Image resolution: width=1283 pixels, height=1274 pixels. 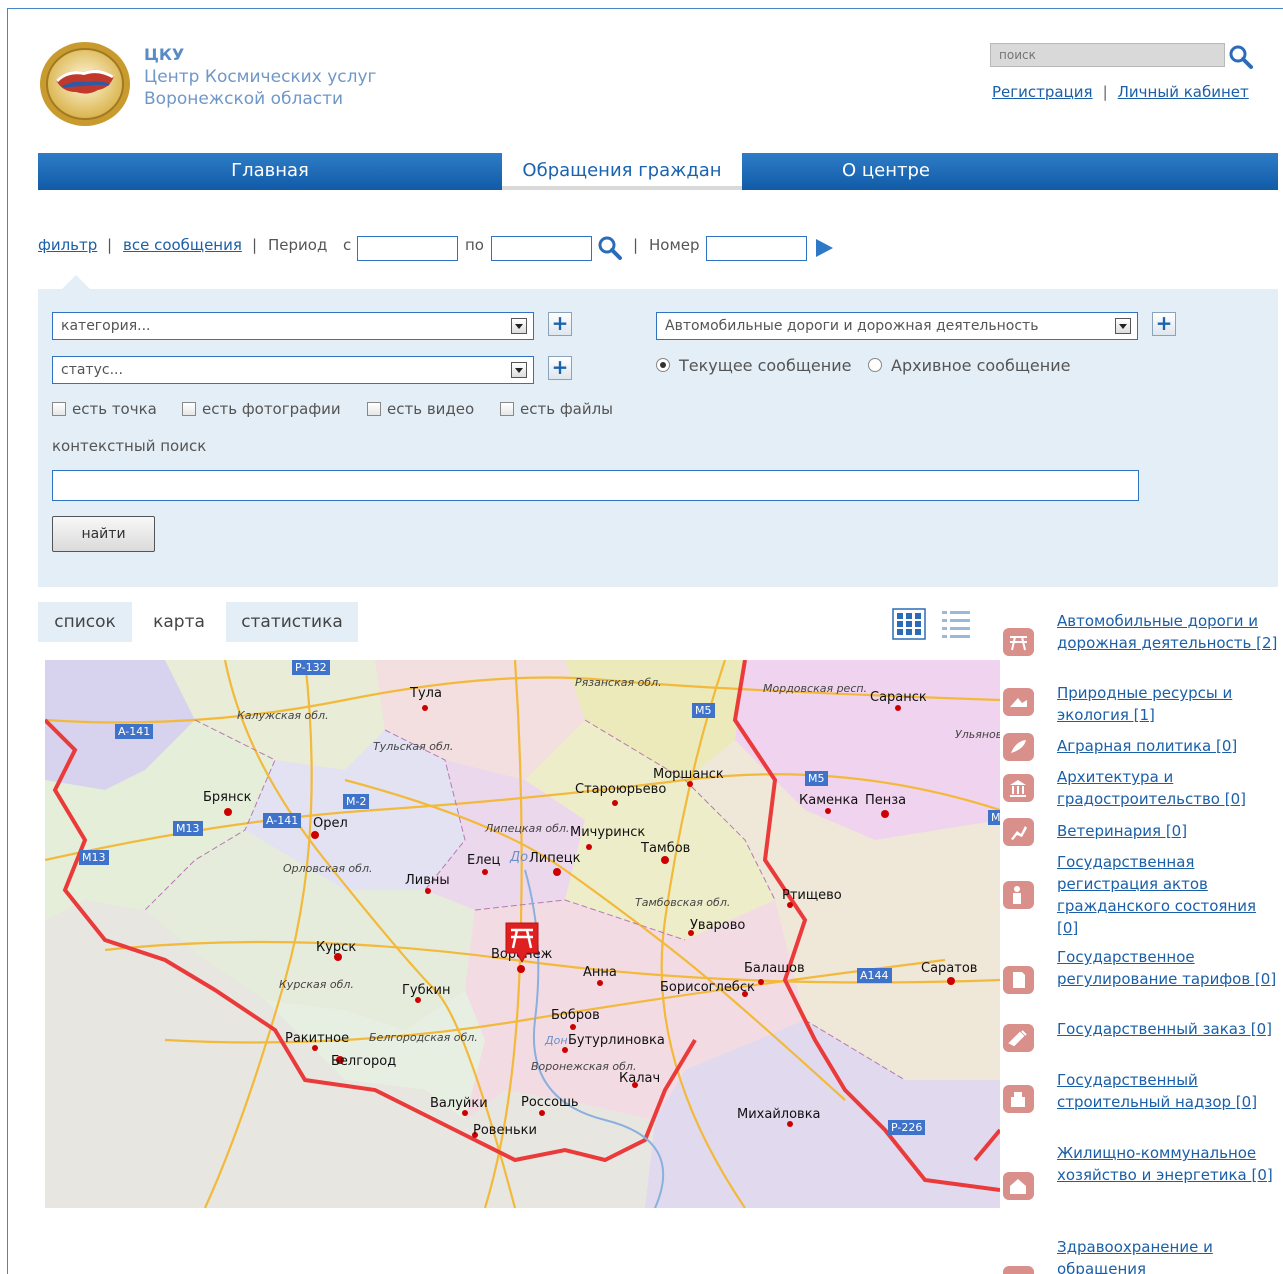 What do you see at coordinates (1168, 704) in the screenshot?
I see `category-link: Природные ресурсы и экология [1]` at bounding box center [1168, 704].